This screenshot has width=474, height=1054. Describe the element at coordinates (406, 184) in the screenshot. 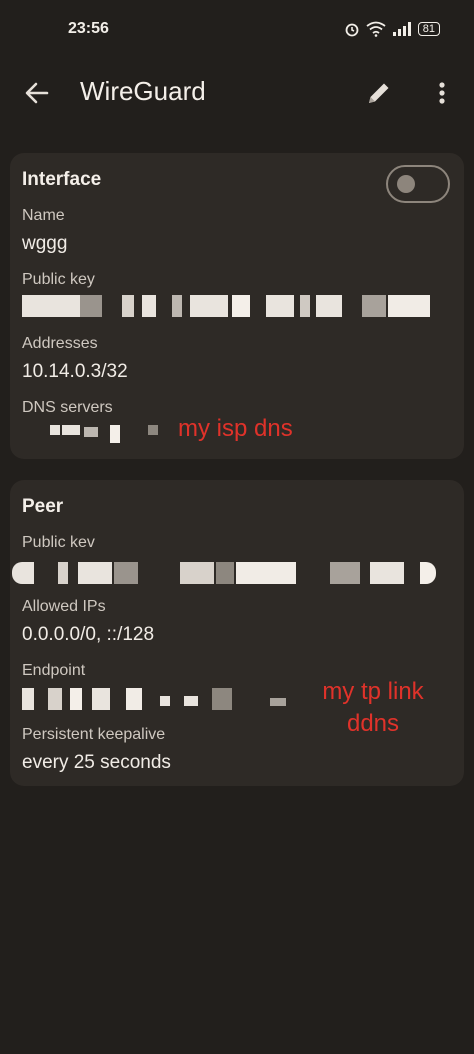

I see `toggle-knob` at that location.